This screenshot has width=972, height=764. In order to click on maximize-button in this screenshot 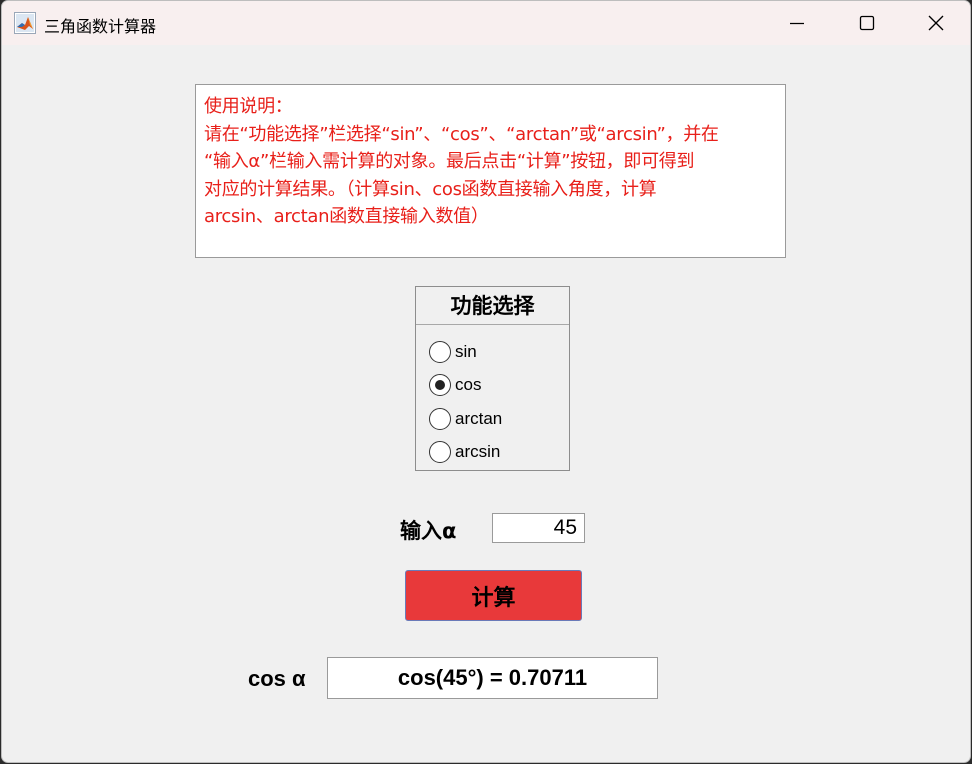, I will do `click(867, 23)`.